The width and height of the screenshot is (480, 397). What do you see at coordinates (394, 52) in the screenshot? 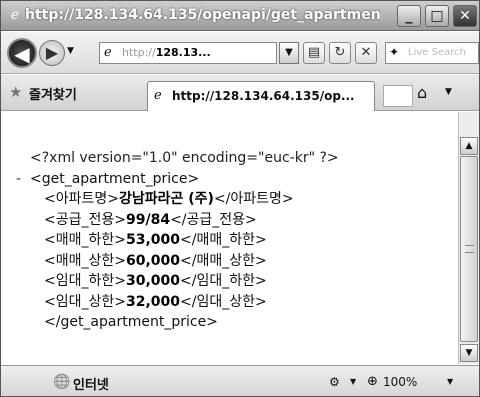
I see `live-search-icon: ✦` at bounding box center [394, 52].